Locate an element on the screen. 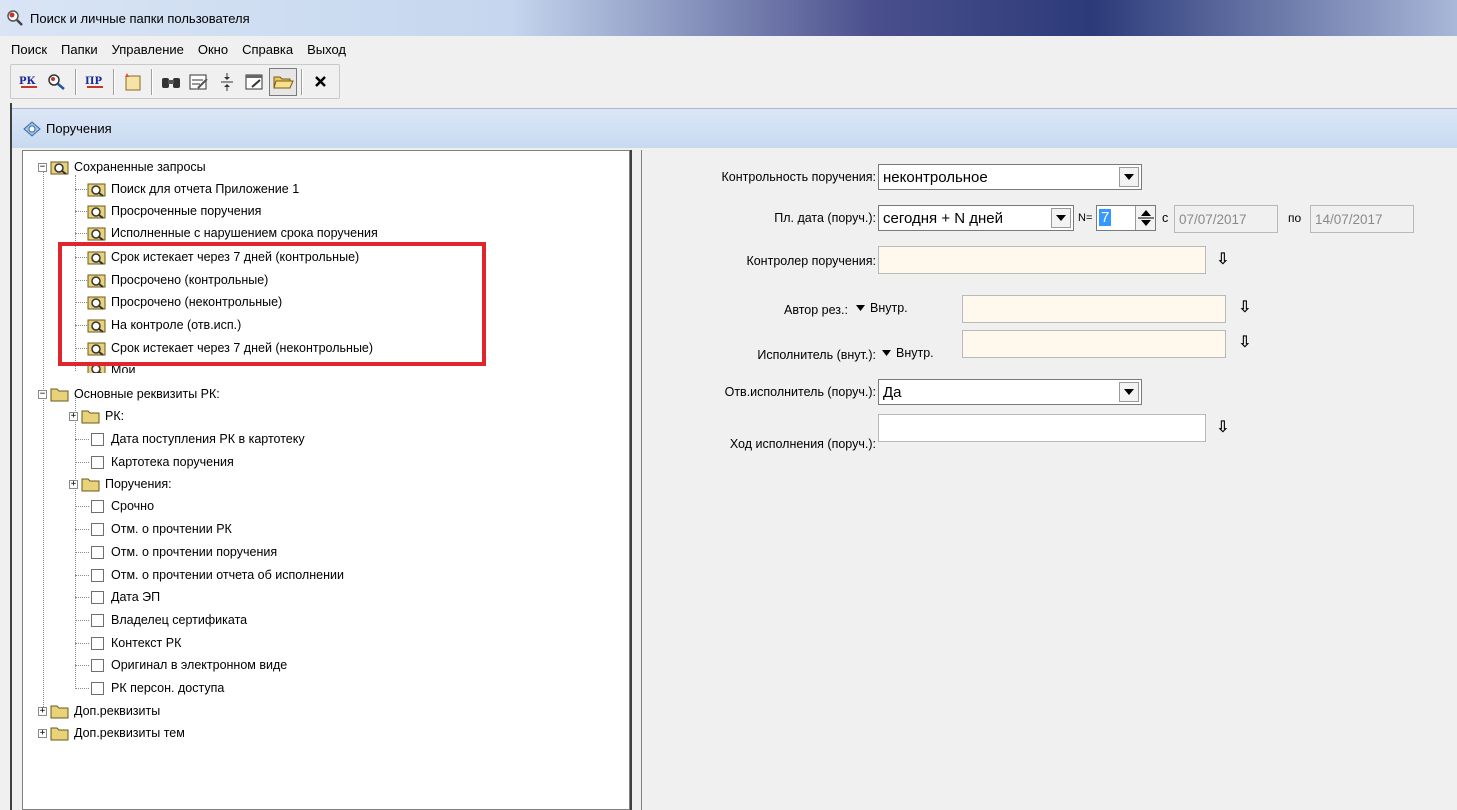 The width and height of the screenshot is (1457, 810). scope-label: Внутр. is located at coordinates (915, 353).